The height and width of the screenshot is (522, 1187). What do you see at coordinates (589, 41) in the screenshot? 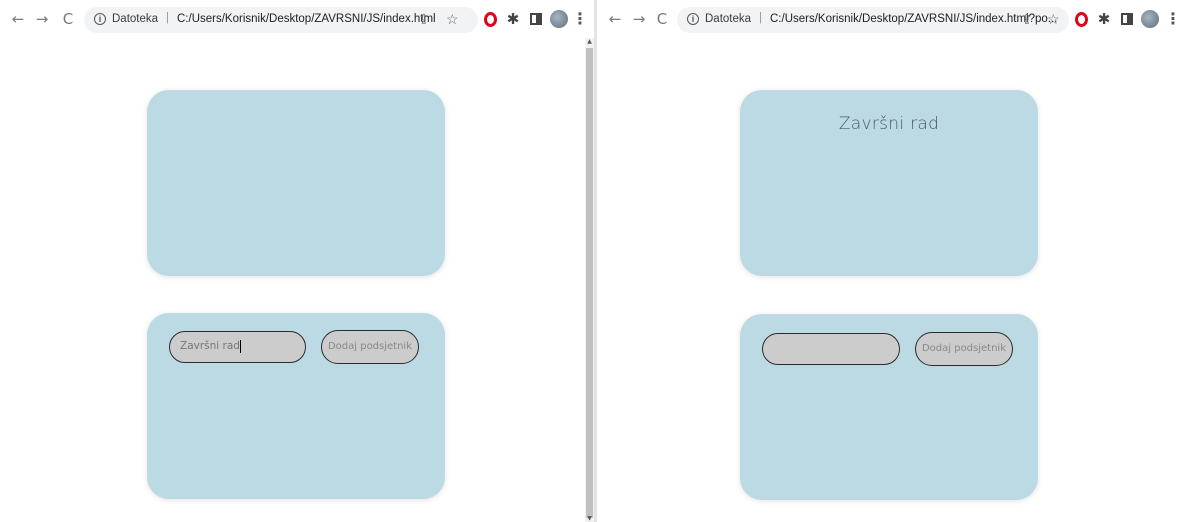
I see `scroll-up-arrow-icon: ▲` at bounding box center [589, 41].